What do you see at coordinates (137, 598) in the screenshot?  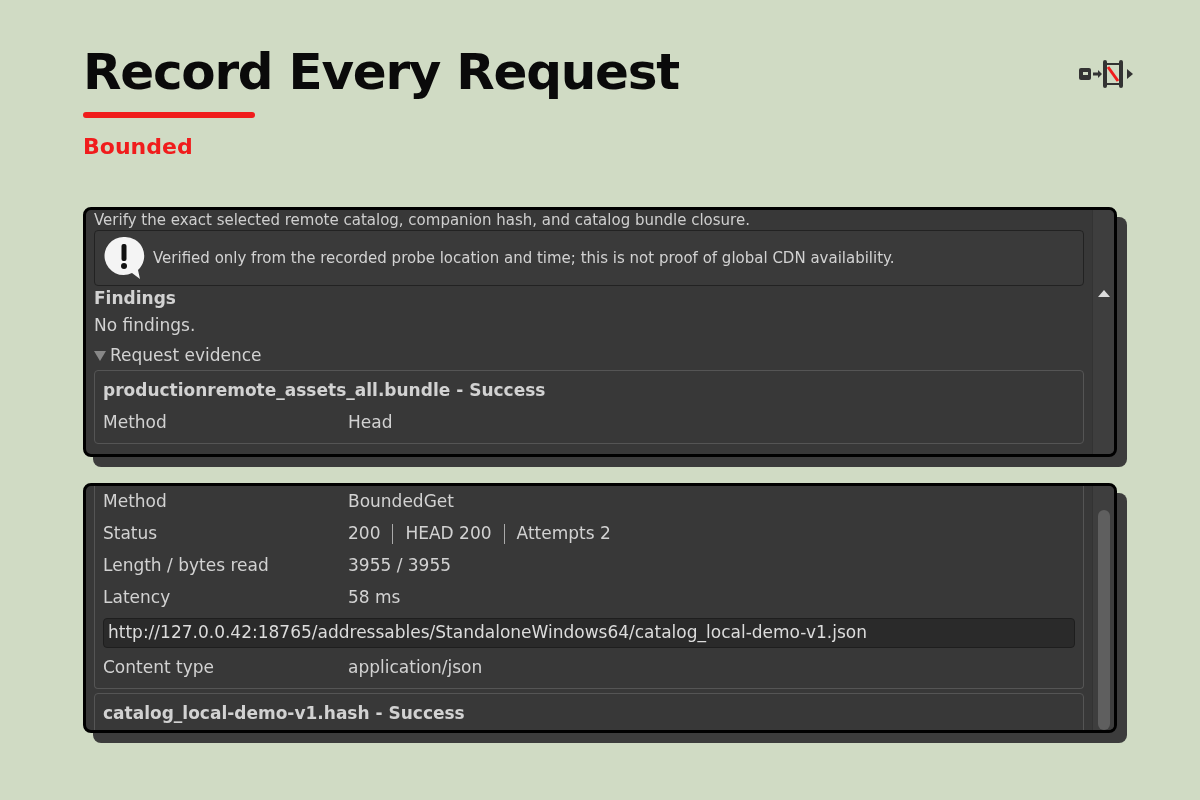 I see `field-label: Latency` at bounding box center [137, 598].